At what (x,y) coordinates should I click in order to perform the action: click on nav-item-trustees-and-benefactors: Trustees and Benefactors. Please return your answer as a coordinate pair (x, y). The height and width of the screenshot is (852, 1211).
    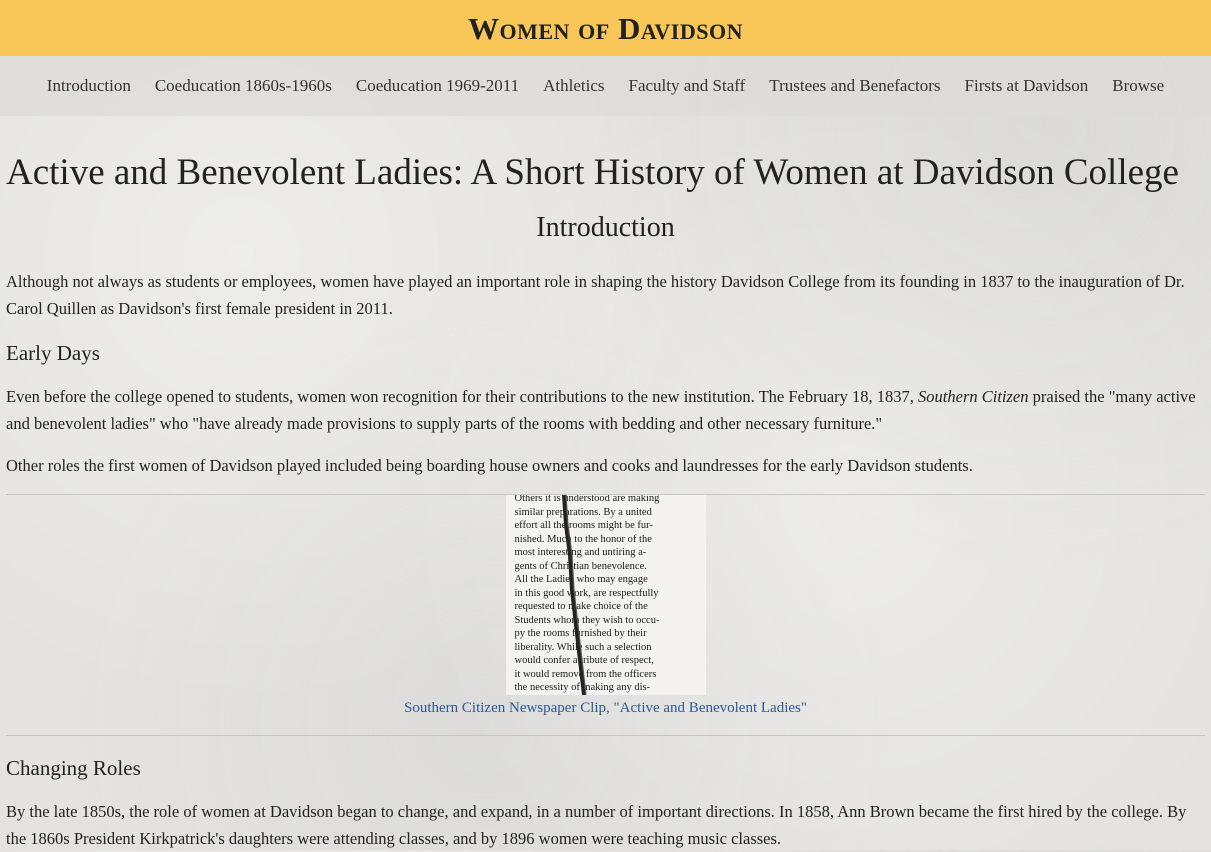
    Looking at the image, I should click on (854, 86).